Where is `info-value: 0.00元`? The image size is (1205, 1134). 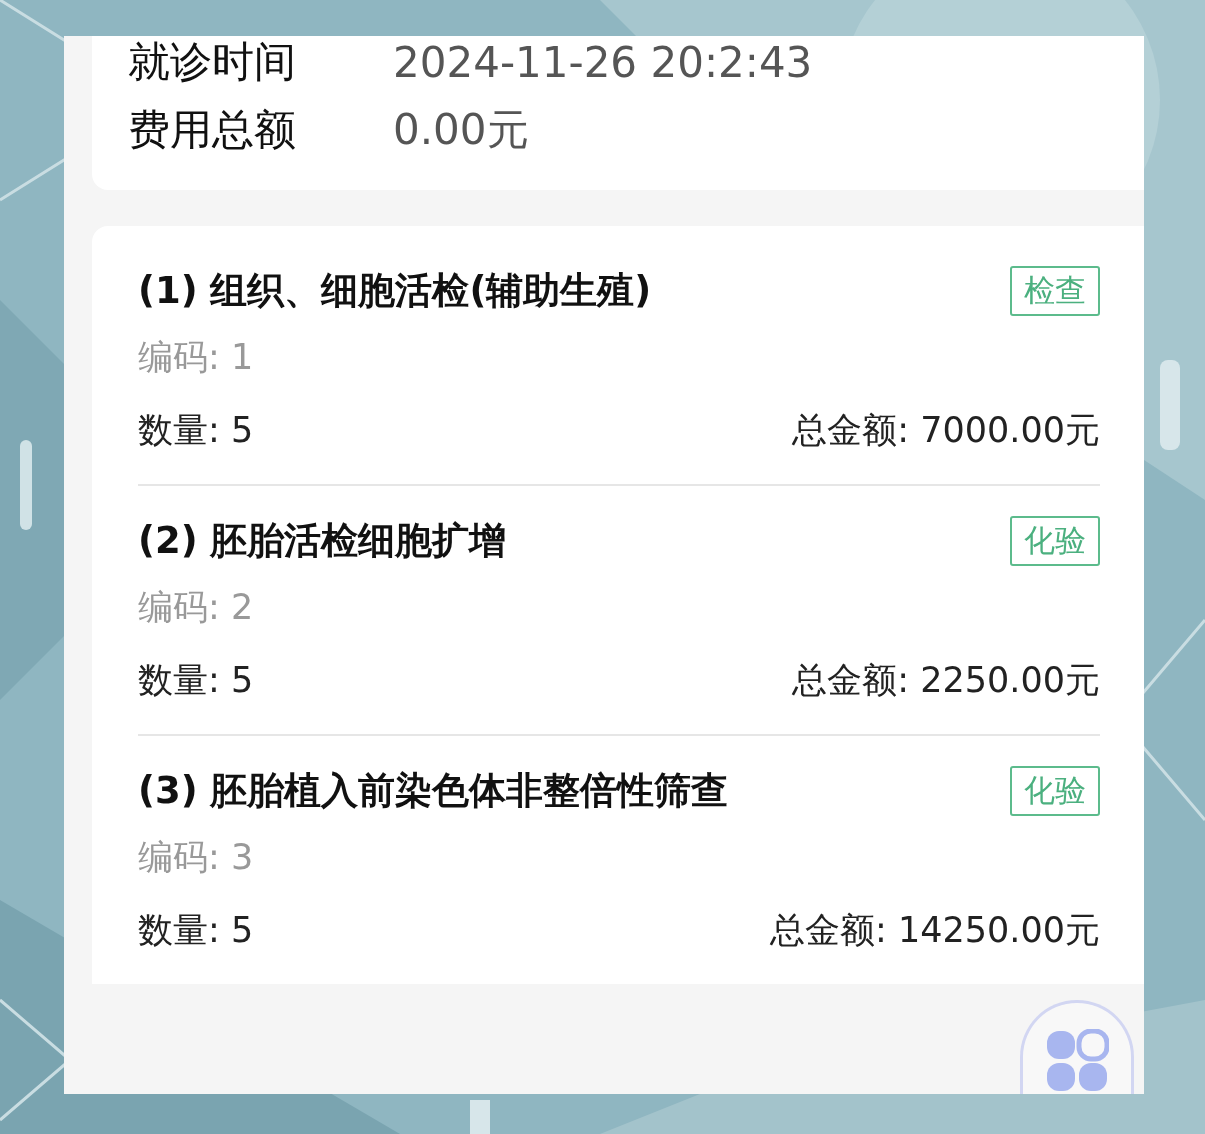 info-value: 0.00元 is located at coordinates (461, 130).